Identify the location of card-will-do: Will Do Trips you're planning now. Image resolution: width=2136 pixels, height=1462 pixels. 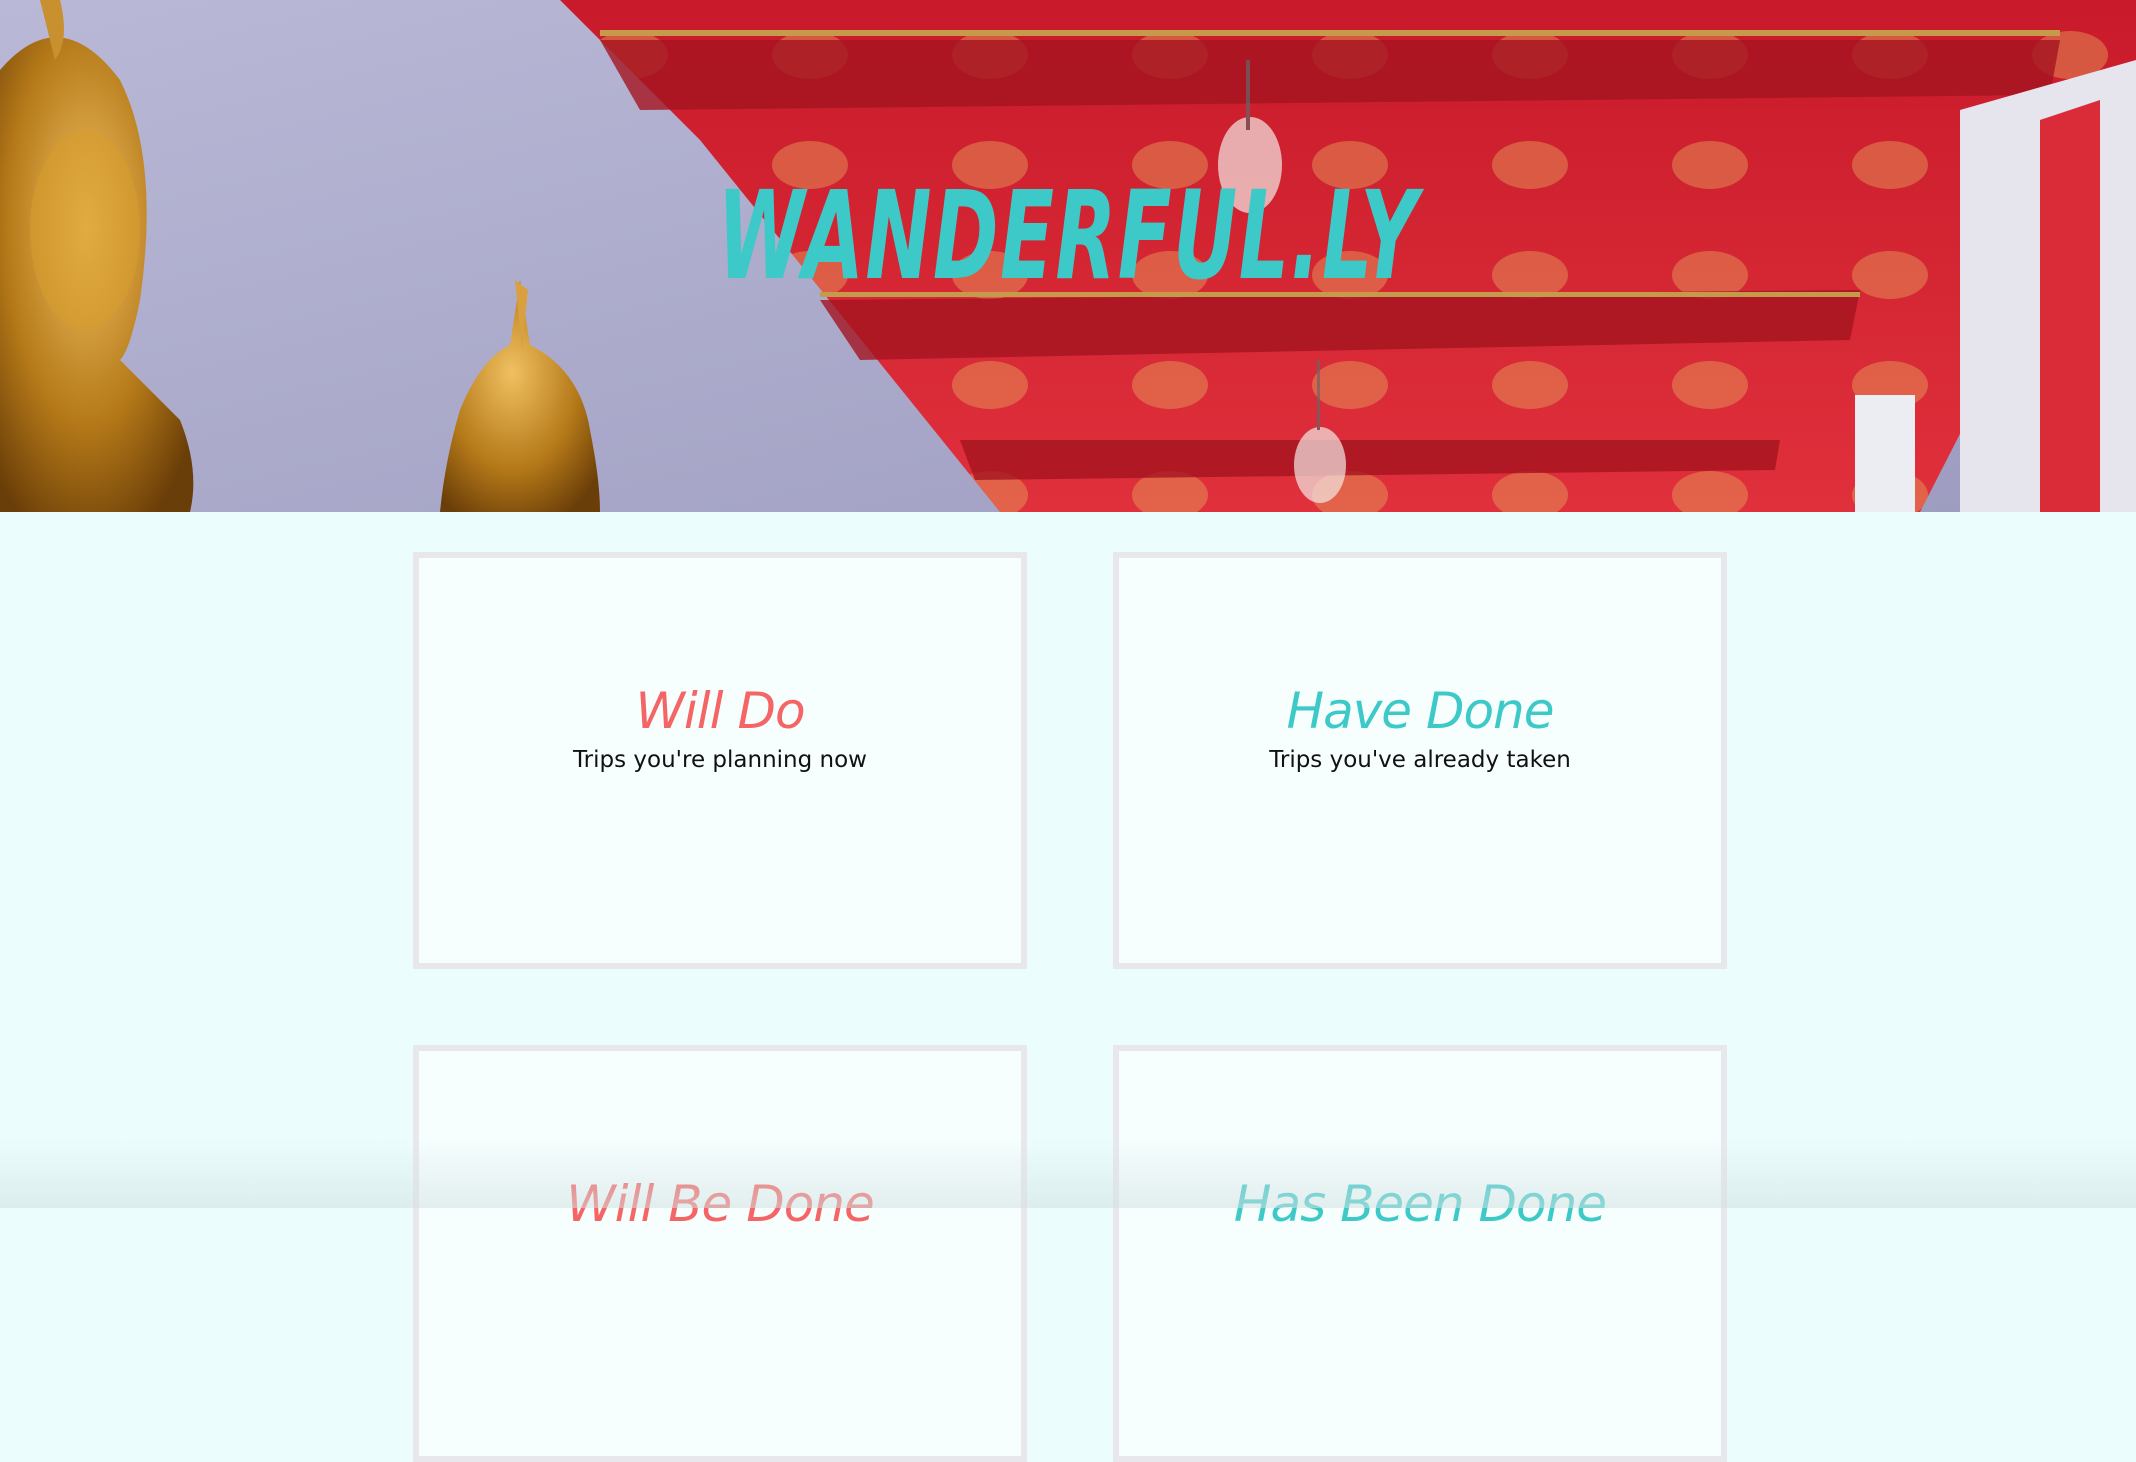
(720, 760).